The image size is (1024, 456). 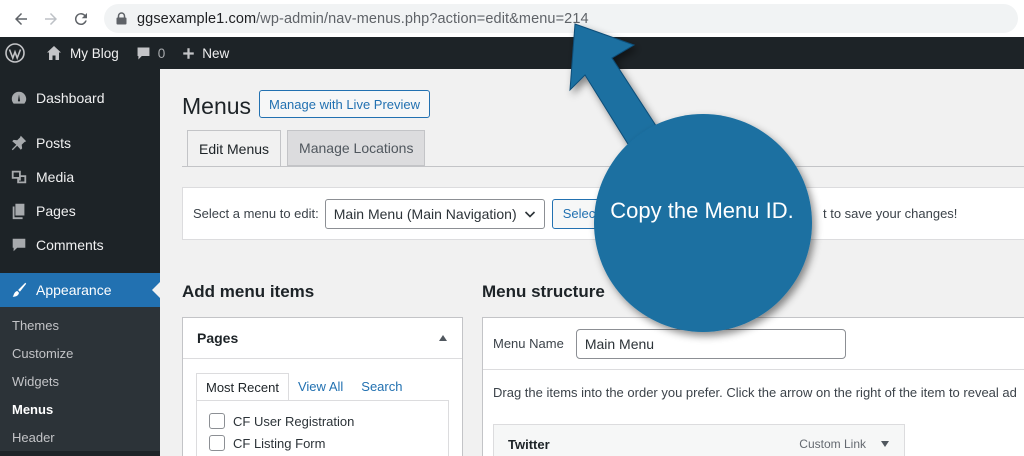 I want to click on tab-manage-locations: Manage Locations, so click(x=356, y=148).